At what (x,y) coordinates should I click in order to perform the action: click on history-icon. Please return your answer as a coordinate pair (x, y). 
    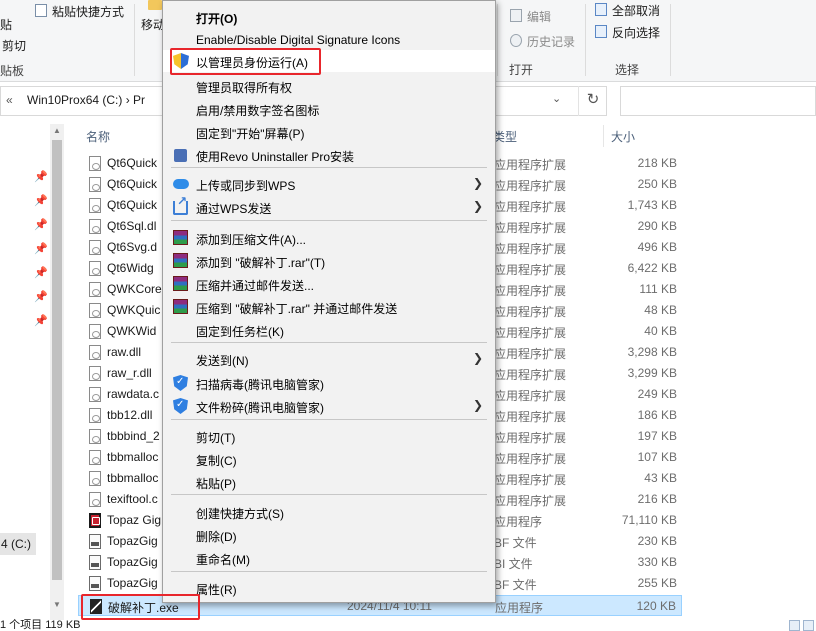
    Looking at the image, I should click on (516, 40).